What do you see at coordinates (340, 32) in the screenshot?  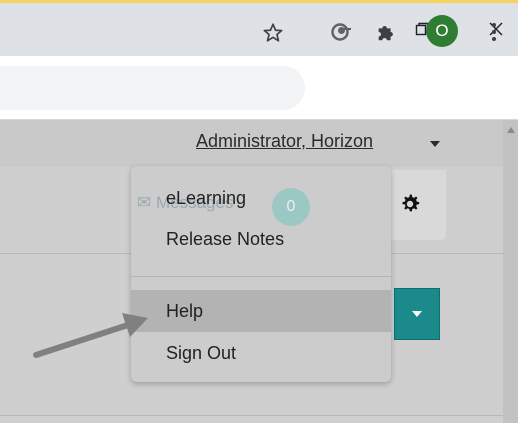 I see `extension-icon` at bounding box center [340, 32].